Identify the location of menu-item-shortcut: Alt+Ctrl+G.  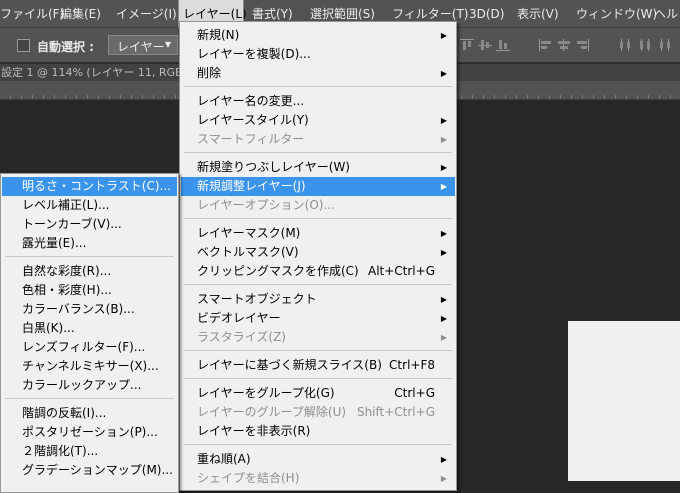
(401, 271).